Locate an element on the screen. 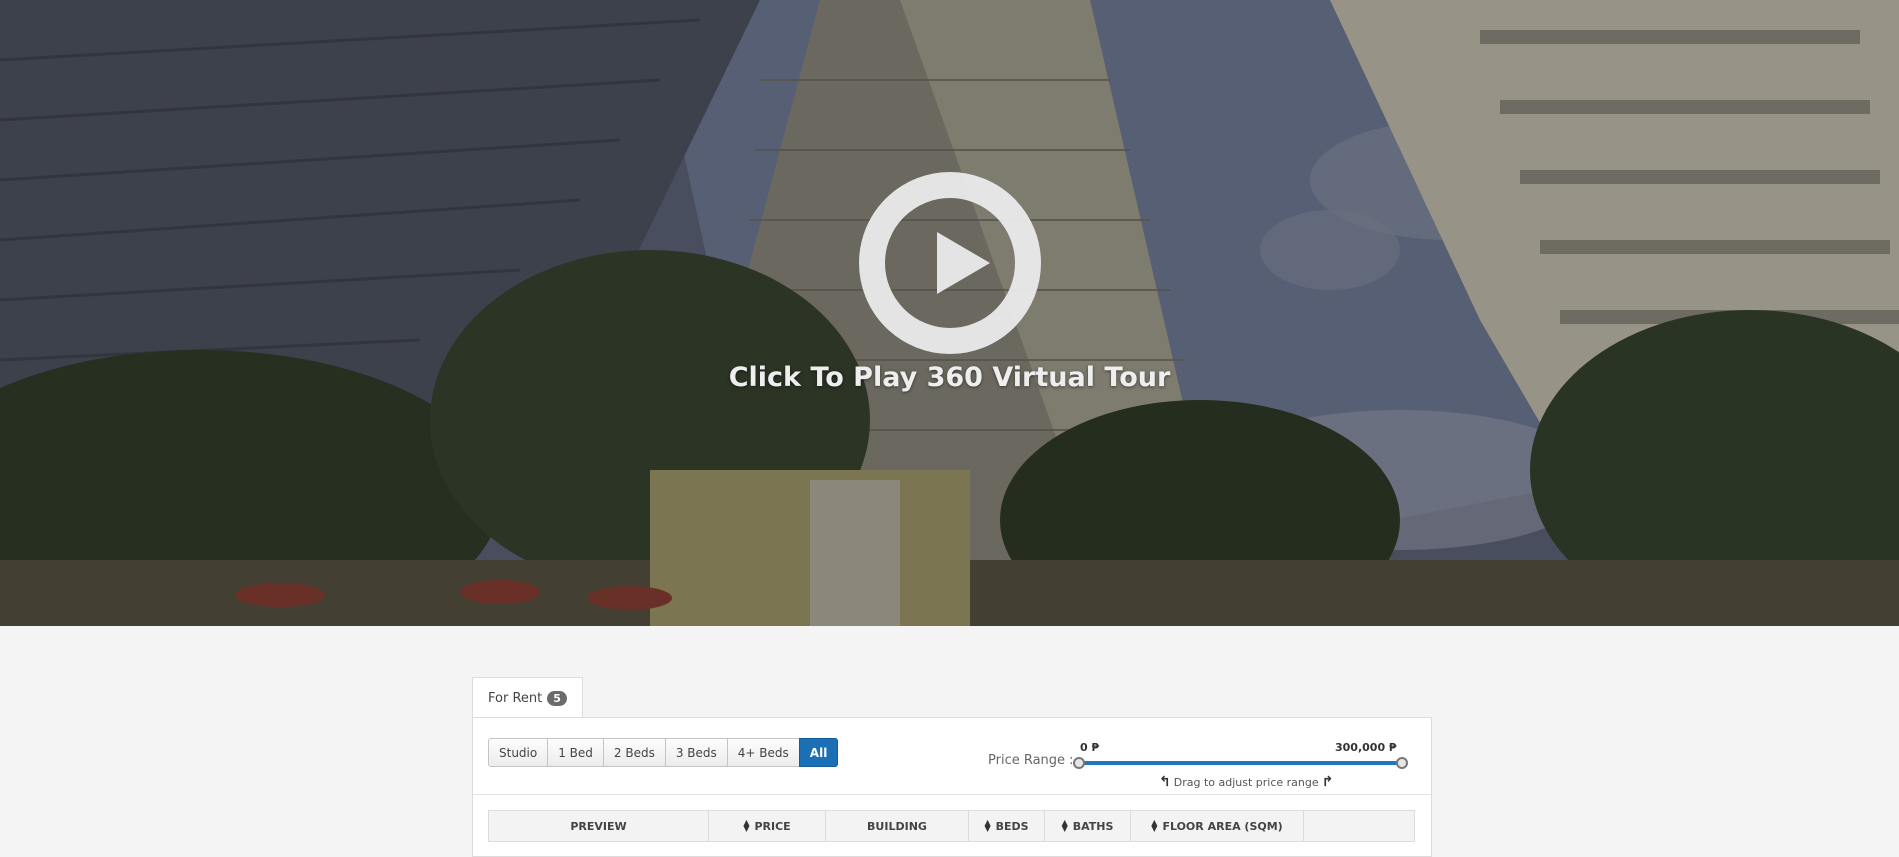 This screenshot has width=1899, height=857. virtual-tour-caption: Click To Play 360 Virtual Tour is located at coordinates (949, 377).